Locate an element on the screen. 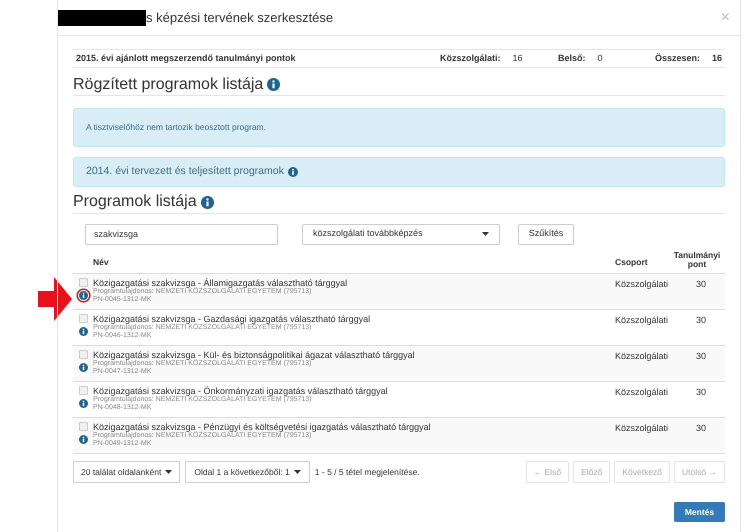 This screenshot has width=752, height=532. program-name: Közigazgatási szakvizsga - Gazdasági igazgatás választható tárggyal is located at coordinates (232, 319).